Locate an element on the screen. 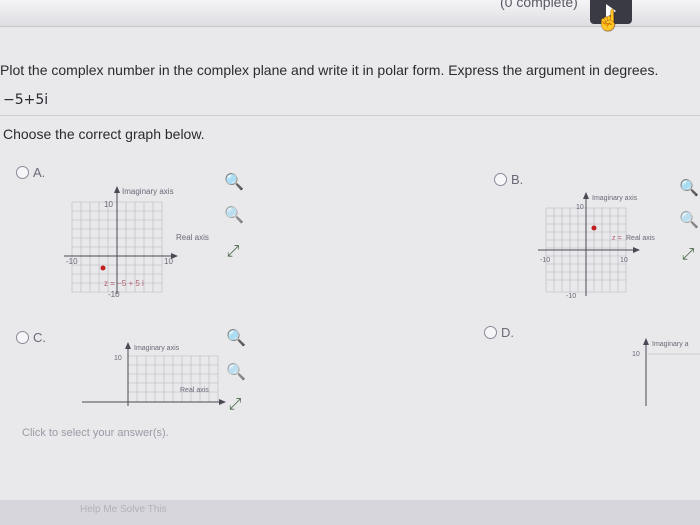 Image resolution: width=700 pixels, height=525 pixels. point-label: z = is located at coordinates (617, 238).